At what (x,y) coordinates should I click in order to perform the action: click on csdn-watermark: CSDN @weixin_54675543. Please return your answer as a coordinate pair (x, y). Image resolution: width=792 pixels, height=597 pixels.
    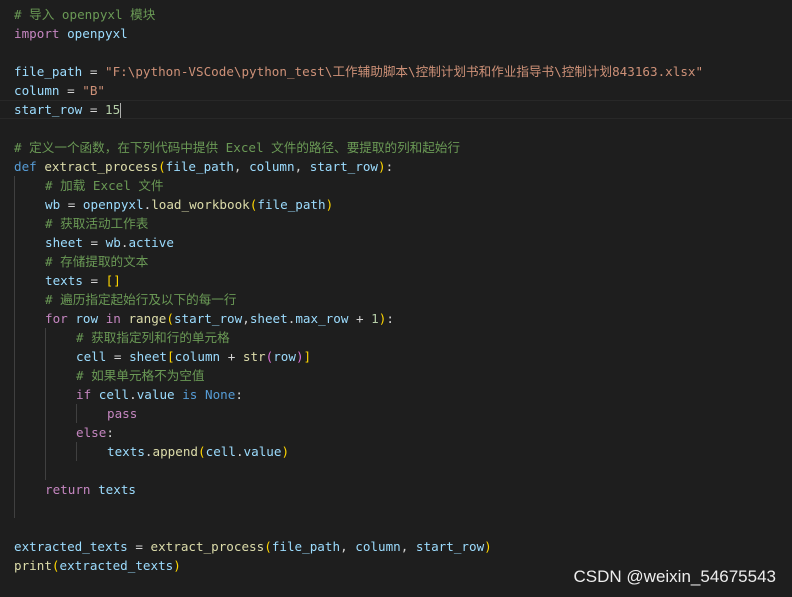
    Looking at the image, I should click on (674, 576).